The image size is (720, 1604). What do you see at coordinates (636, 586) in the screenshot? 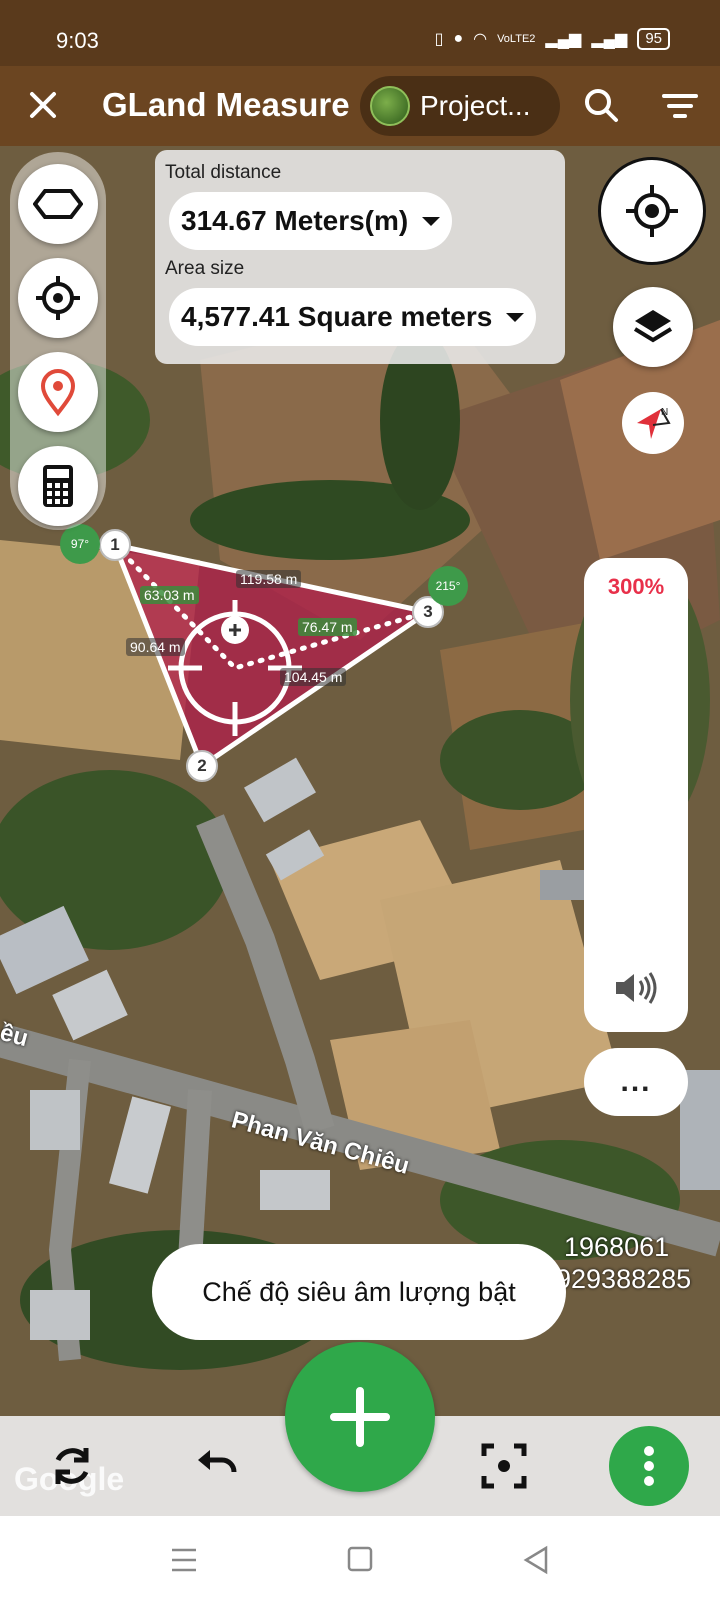
I see `volume-percent: 300%` at bounding box center [636, 586].